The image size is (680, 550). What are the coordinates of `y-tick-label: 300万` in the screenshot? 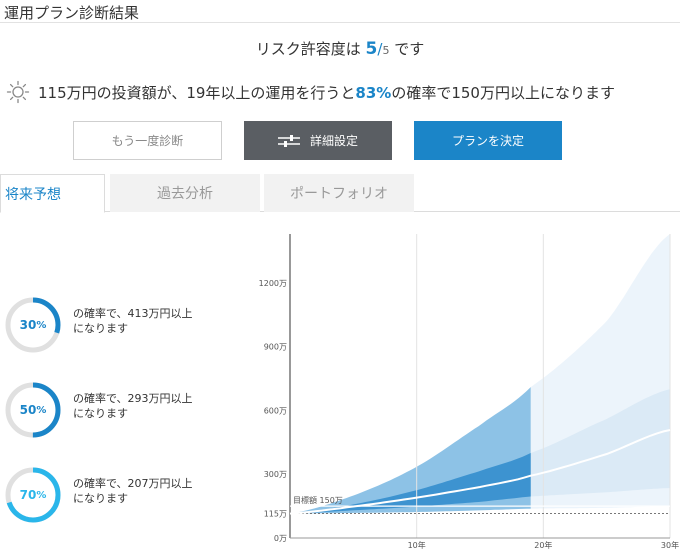 It's located at (275, 474).